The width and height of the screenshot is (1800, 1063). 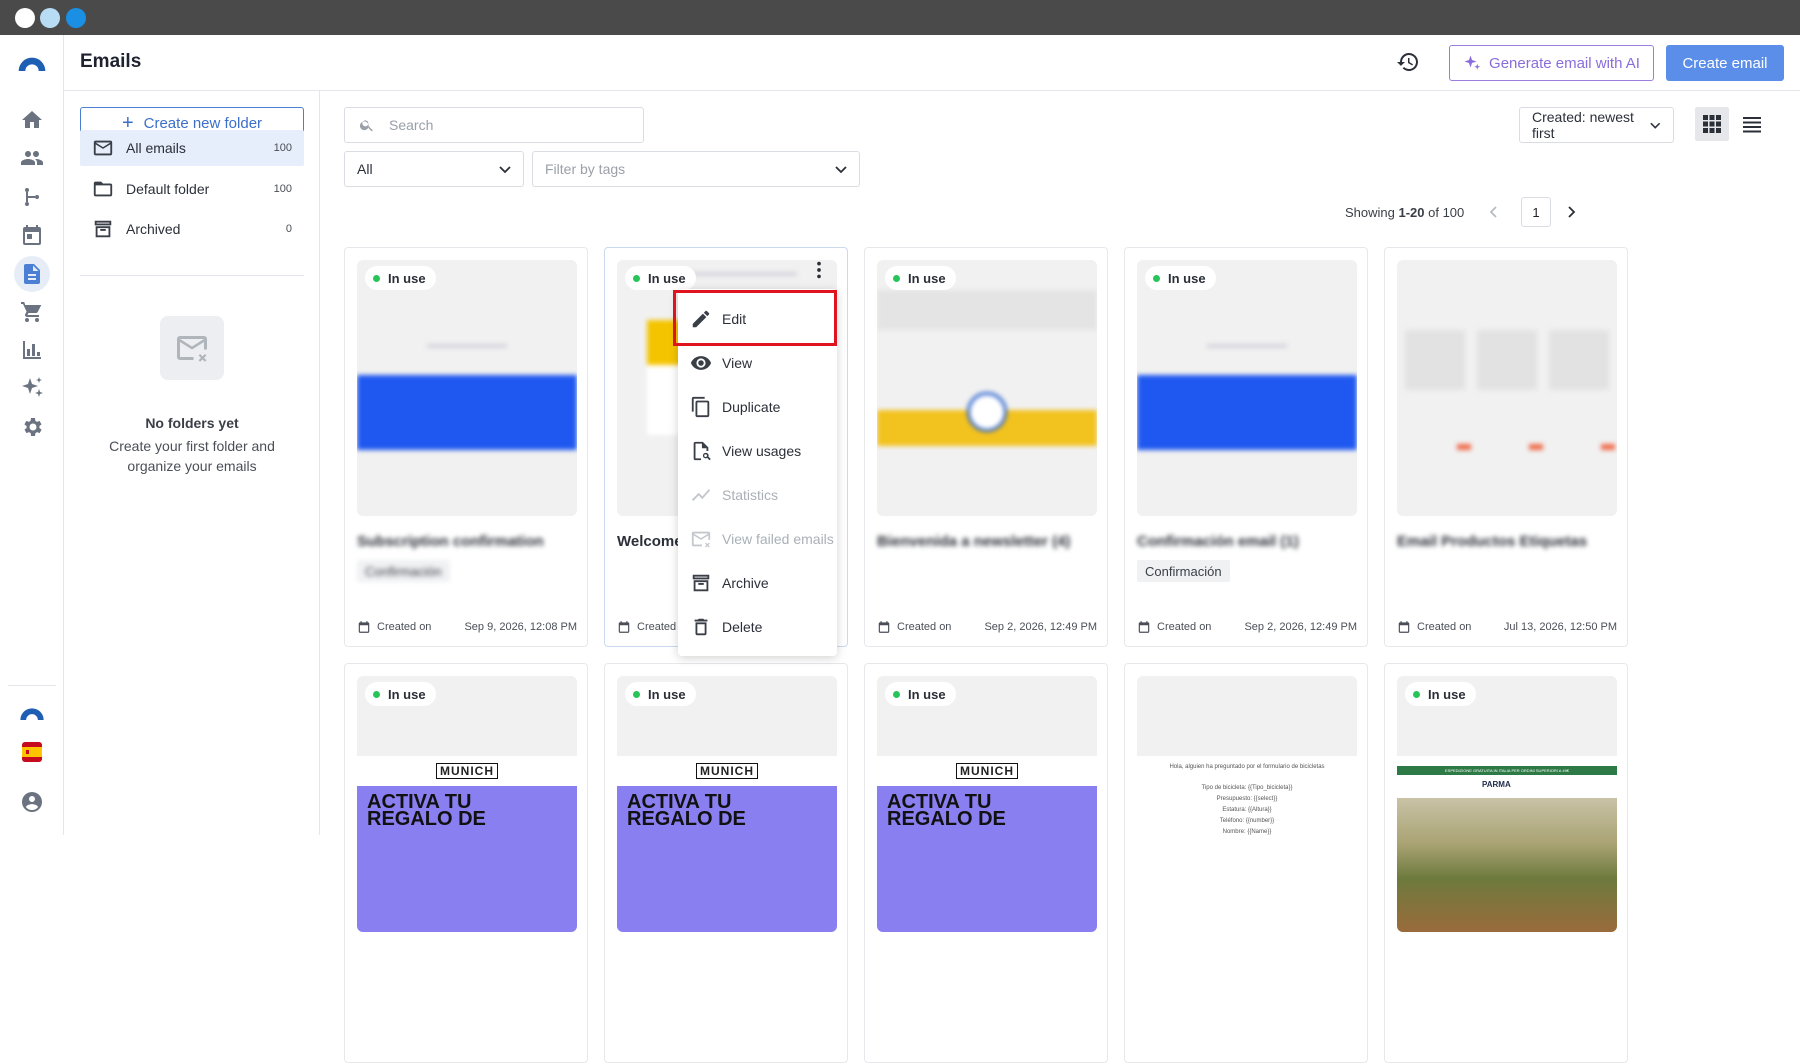 What do you see at coordinates (32, 713) in the screenshot?
I see `brand-logo-icon` at bounding box center [32, 713].